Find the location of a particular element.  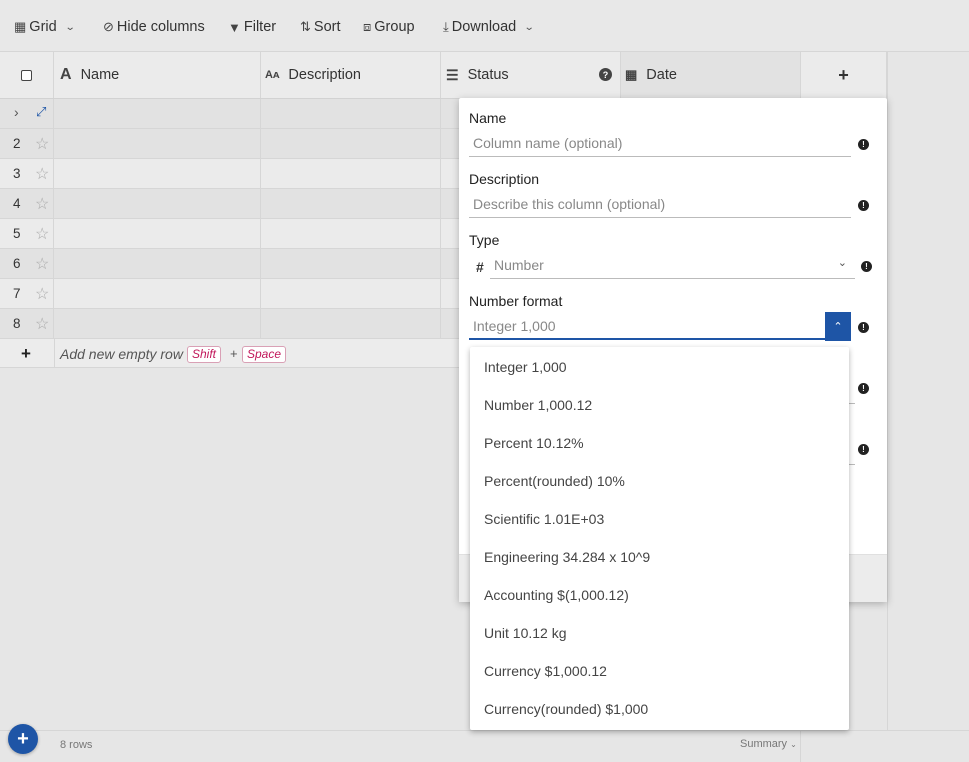

download-button: ⤓ Download ⌄ is located at coordinates (489, 27).